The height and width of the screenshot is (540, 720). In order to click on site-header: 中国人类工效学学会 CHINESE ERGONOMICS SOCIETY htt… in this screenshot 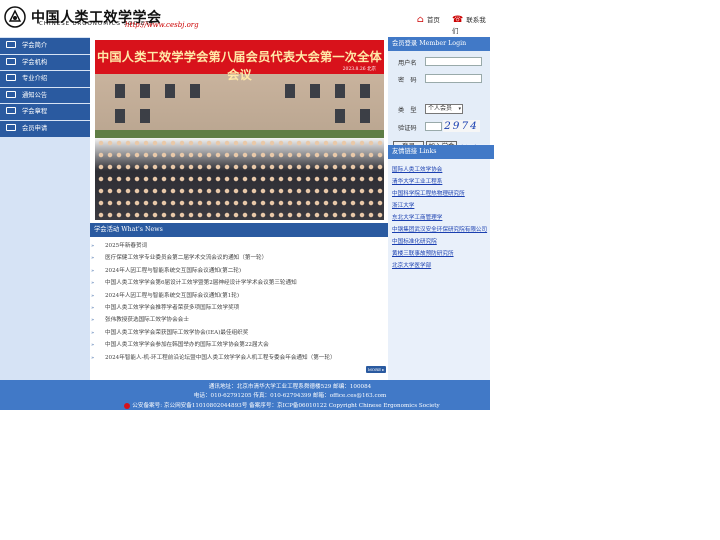, I will do `click(245, 18)`.